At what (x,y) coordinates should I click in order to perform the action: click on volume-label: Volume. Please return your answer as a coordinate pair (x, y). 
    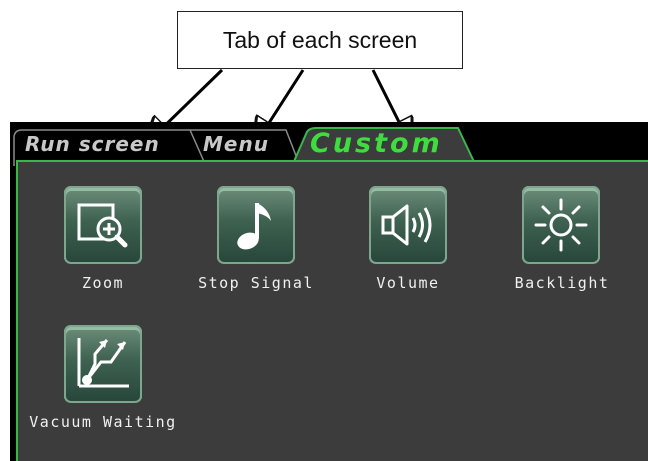
    Looking at the image, I should click on (408, 283).